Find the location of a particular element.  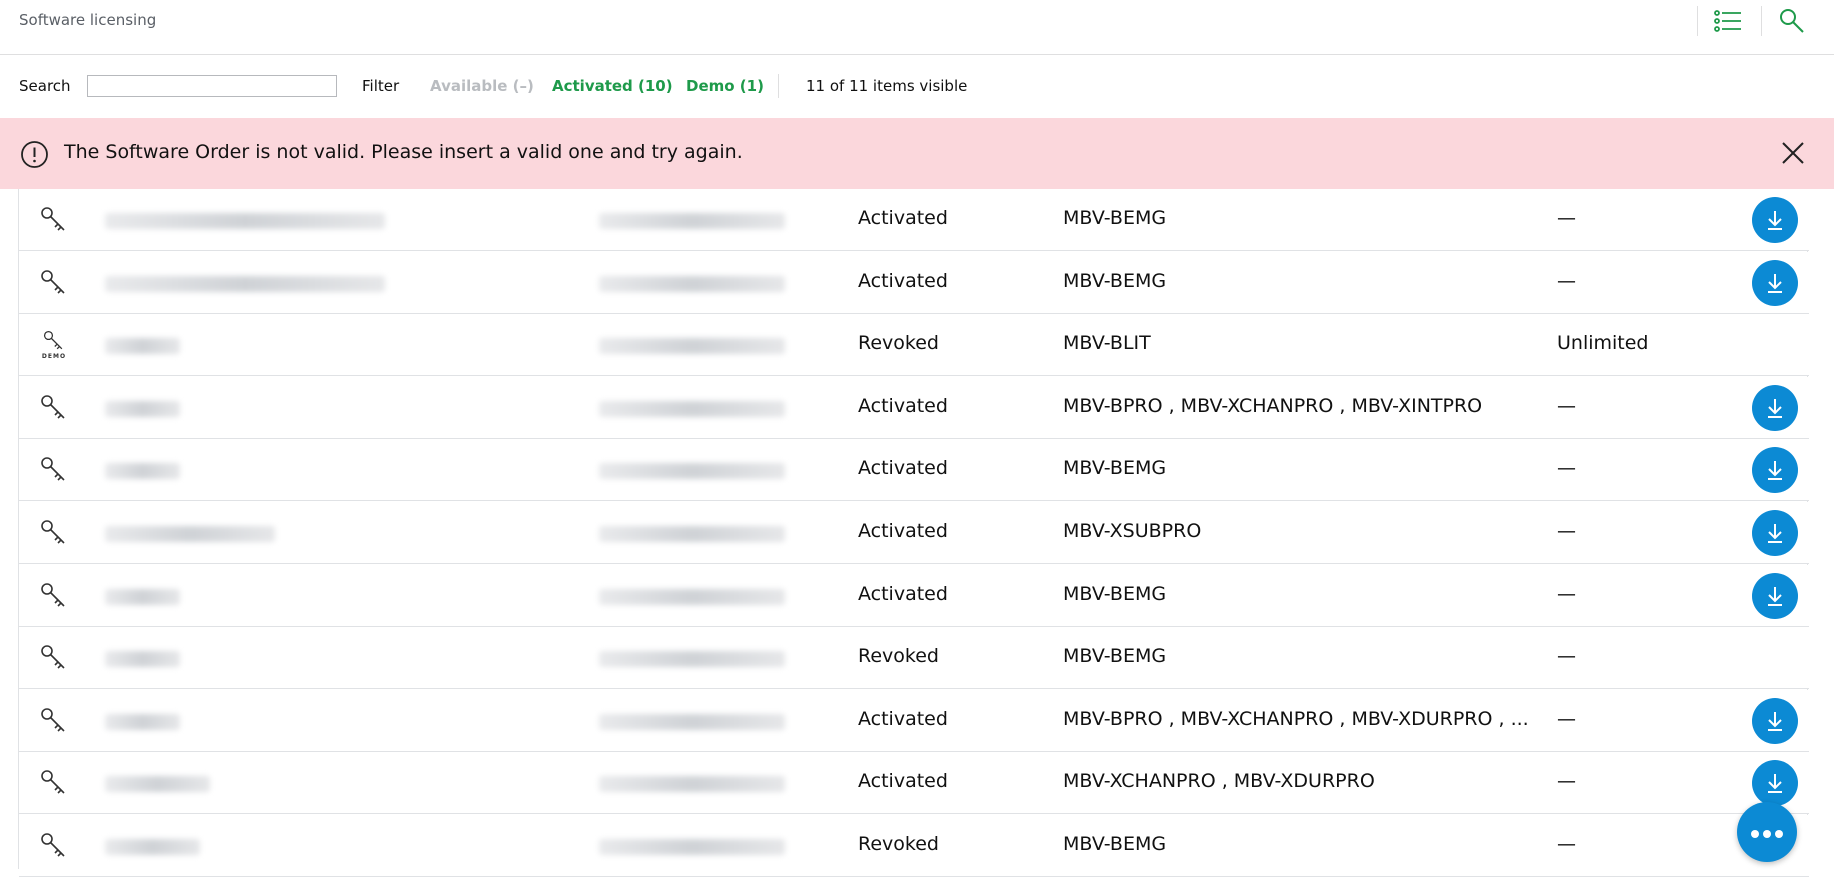

more-options-icon is located at coordinates (1767, 832).